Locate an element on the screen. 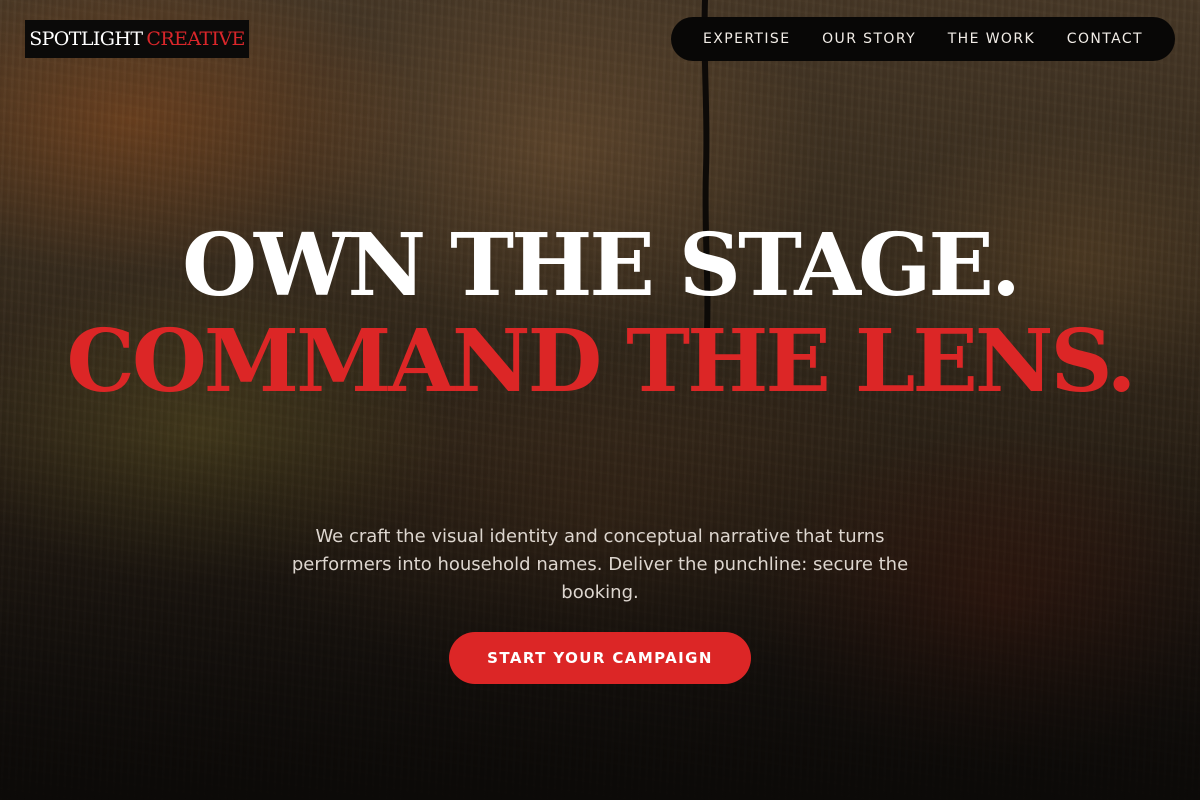  brand-logo: SPOTLIGHT CREATIVE is located at coordinates (137, 39).